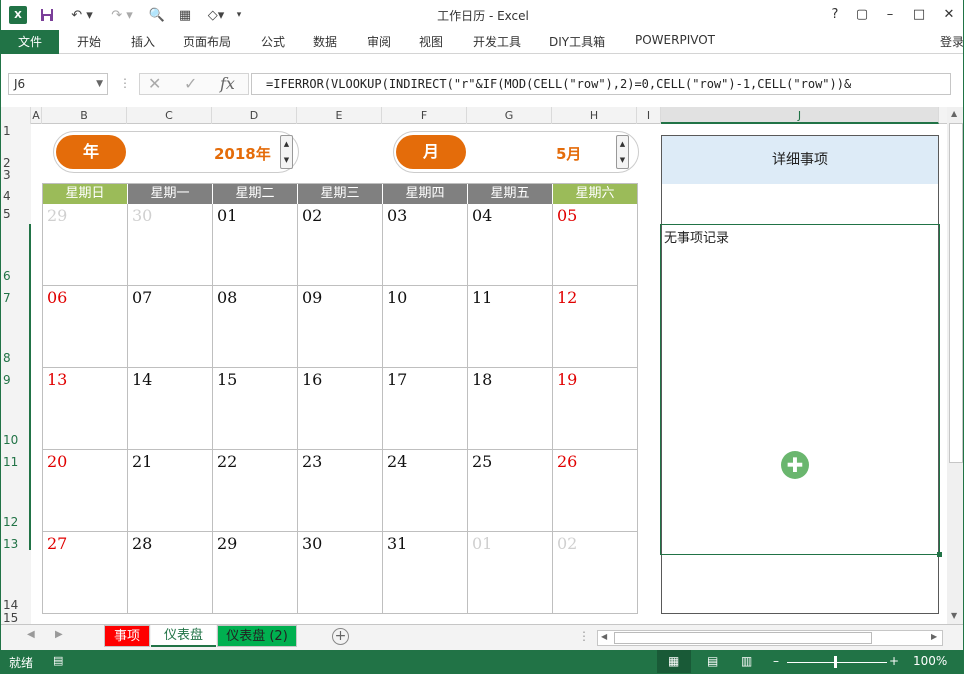 The image size is (964, 674). What do you see at coordinates (577, 41) in the screenshot?
I see `tab-diy-toolbox: DIY工具箱` at bounding box center [577, 41].